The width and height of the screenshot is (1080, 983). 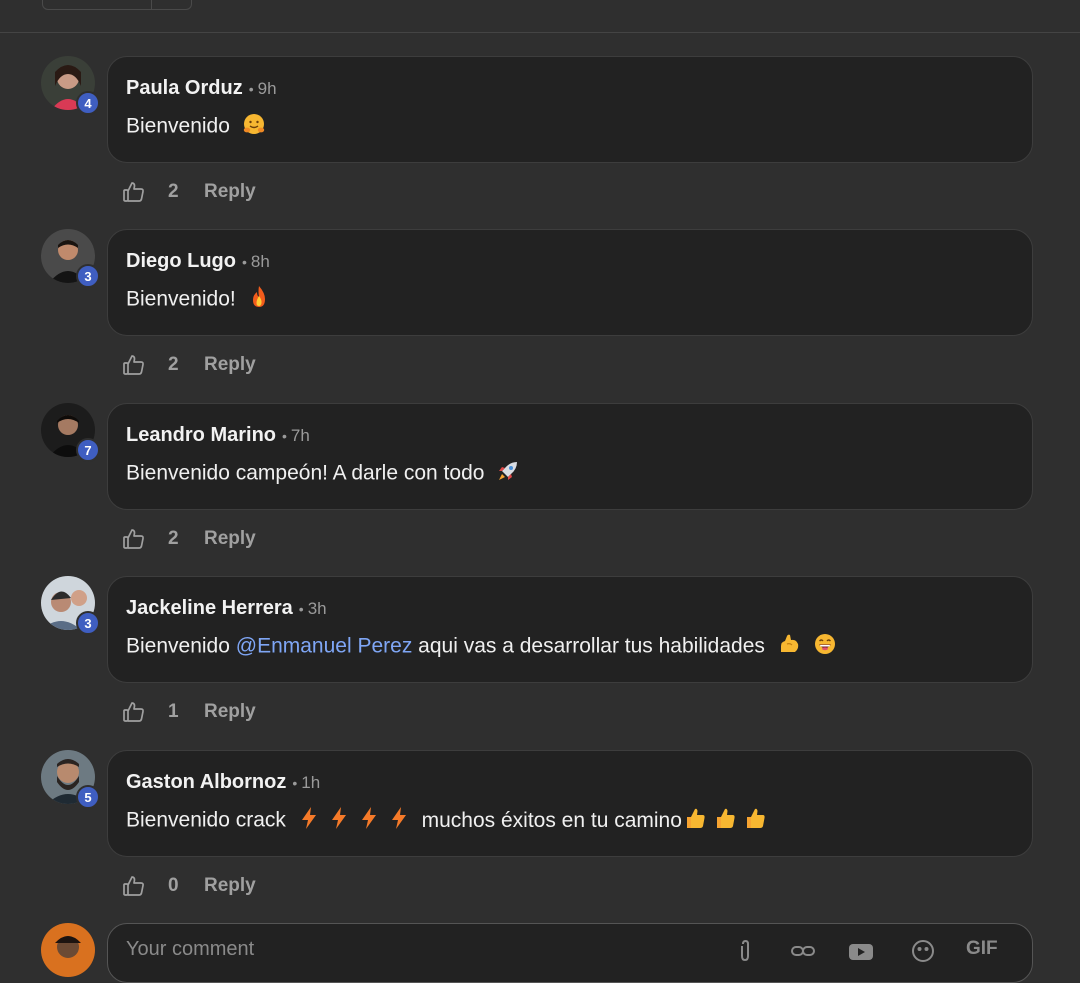 I want to click on timestamp: 3h, so click(x=317, y=608).